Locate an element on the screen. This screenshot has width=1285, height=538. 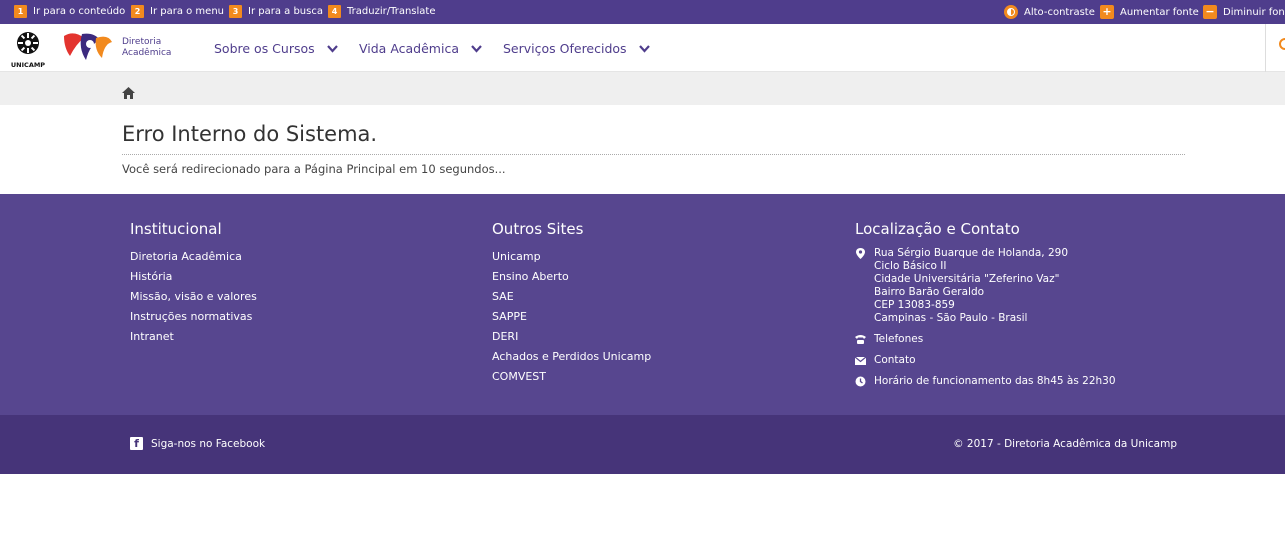
facebook-icon: f is located at coordinates (136, 443).